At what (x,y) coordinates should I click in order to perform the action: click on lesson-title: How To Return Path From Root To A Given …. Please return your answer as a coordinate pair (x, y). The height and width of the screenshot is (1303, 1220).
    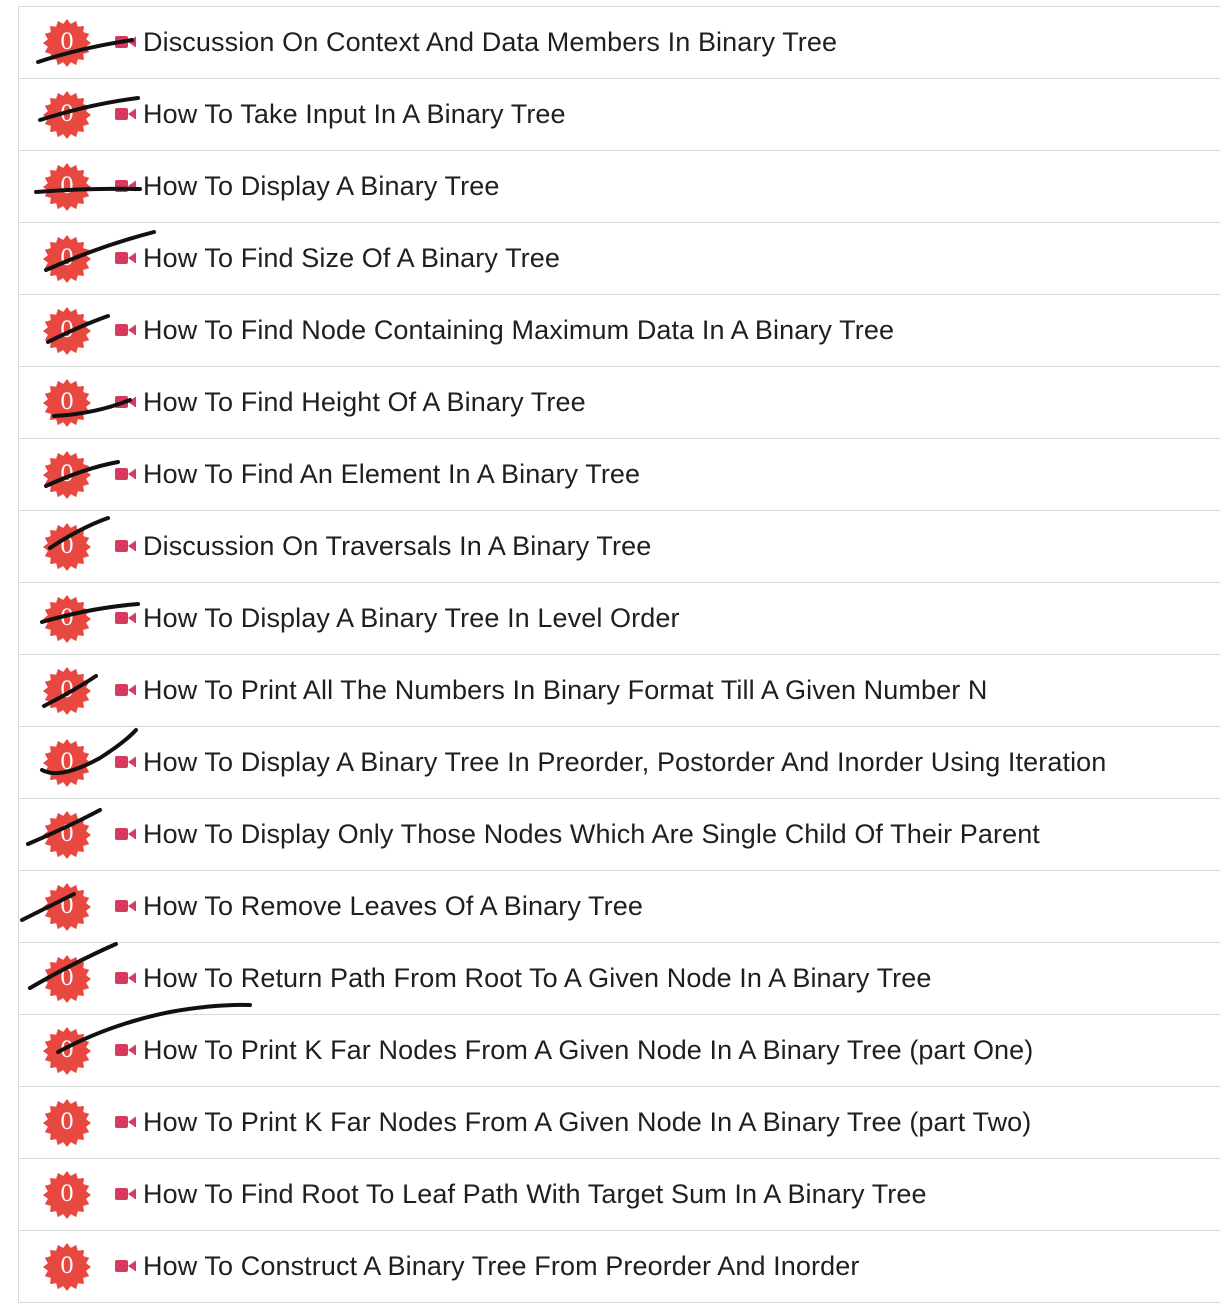
    Looking at the image, I should click on (537, 978).